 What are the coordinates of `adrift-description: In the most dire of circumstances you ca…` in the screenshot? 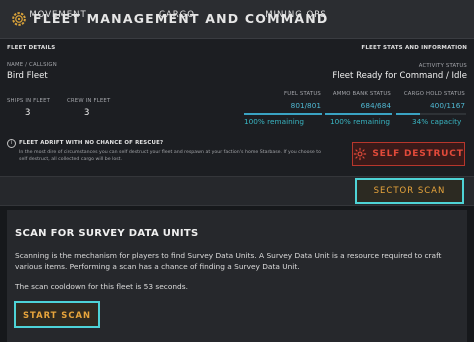 It's located at (170, 156).